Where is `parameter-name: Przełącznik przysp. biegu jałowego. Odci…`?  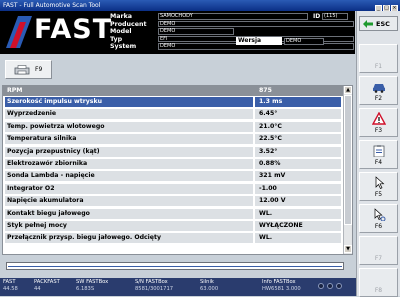
parameter-name: Przełącznik przysp. biegu jałowego. Odci… is located at coordinates (129, 238).